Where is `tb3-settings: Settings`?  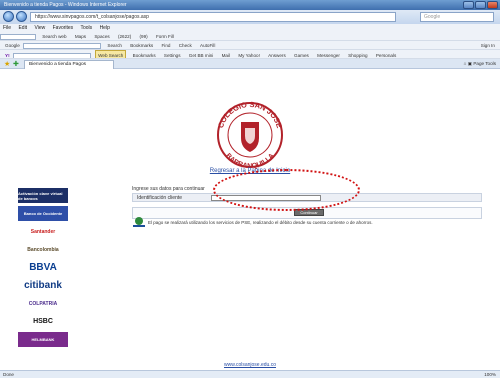
tb3-settings: Settings is located at coordinates (172, 54).